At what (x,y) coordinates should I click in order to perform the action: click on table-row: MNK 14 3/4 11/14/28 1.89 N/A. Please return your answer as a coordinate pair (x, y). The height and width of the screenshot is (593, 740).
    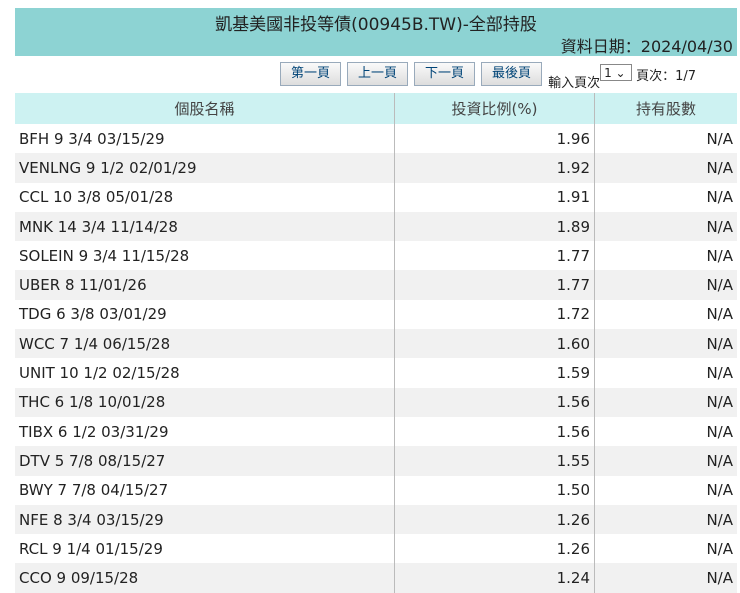
    Looking at the image, I should click on (376, 226).